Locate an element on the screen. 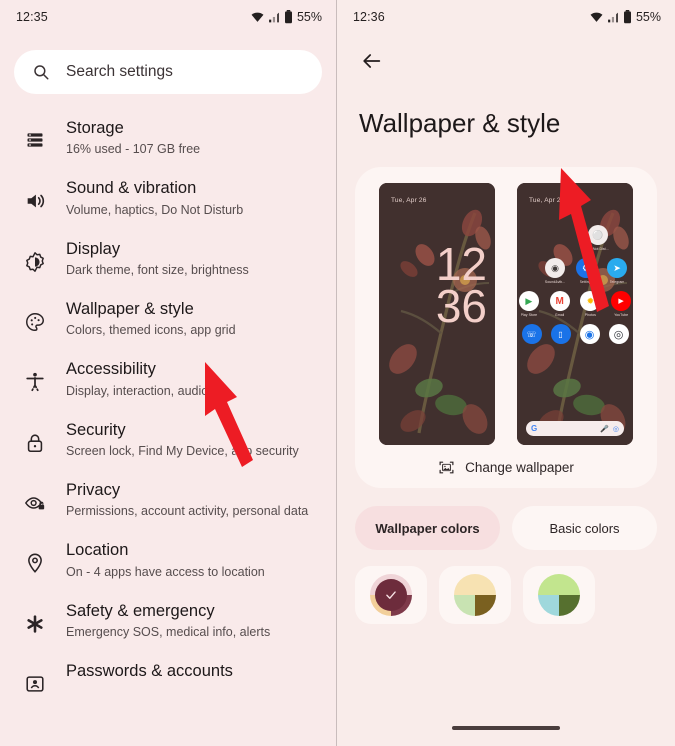 Image resolution: width=675 pixels, height=746 pixels. brightness-icon is located at coordinates (35, 256).